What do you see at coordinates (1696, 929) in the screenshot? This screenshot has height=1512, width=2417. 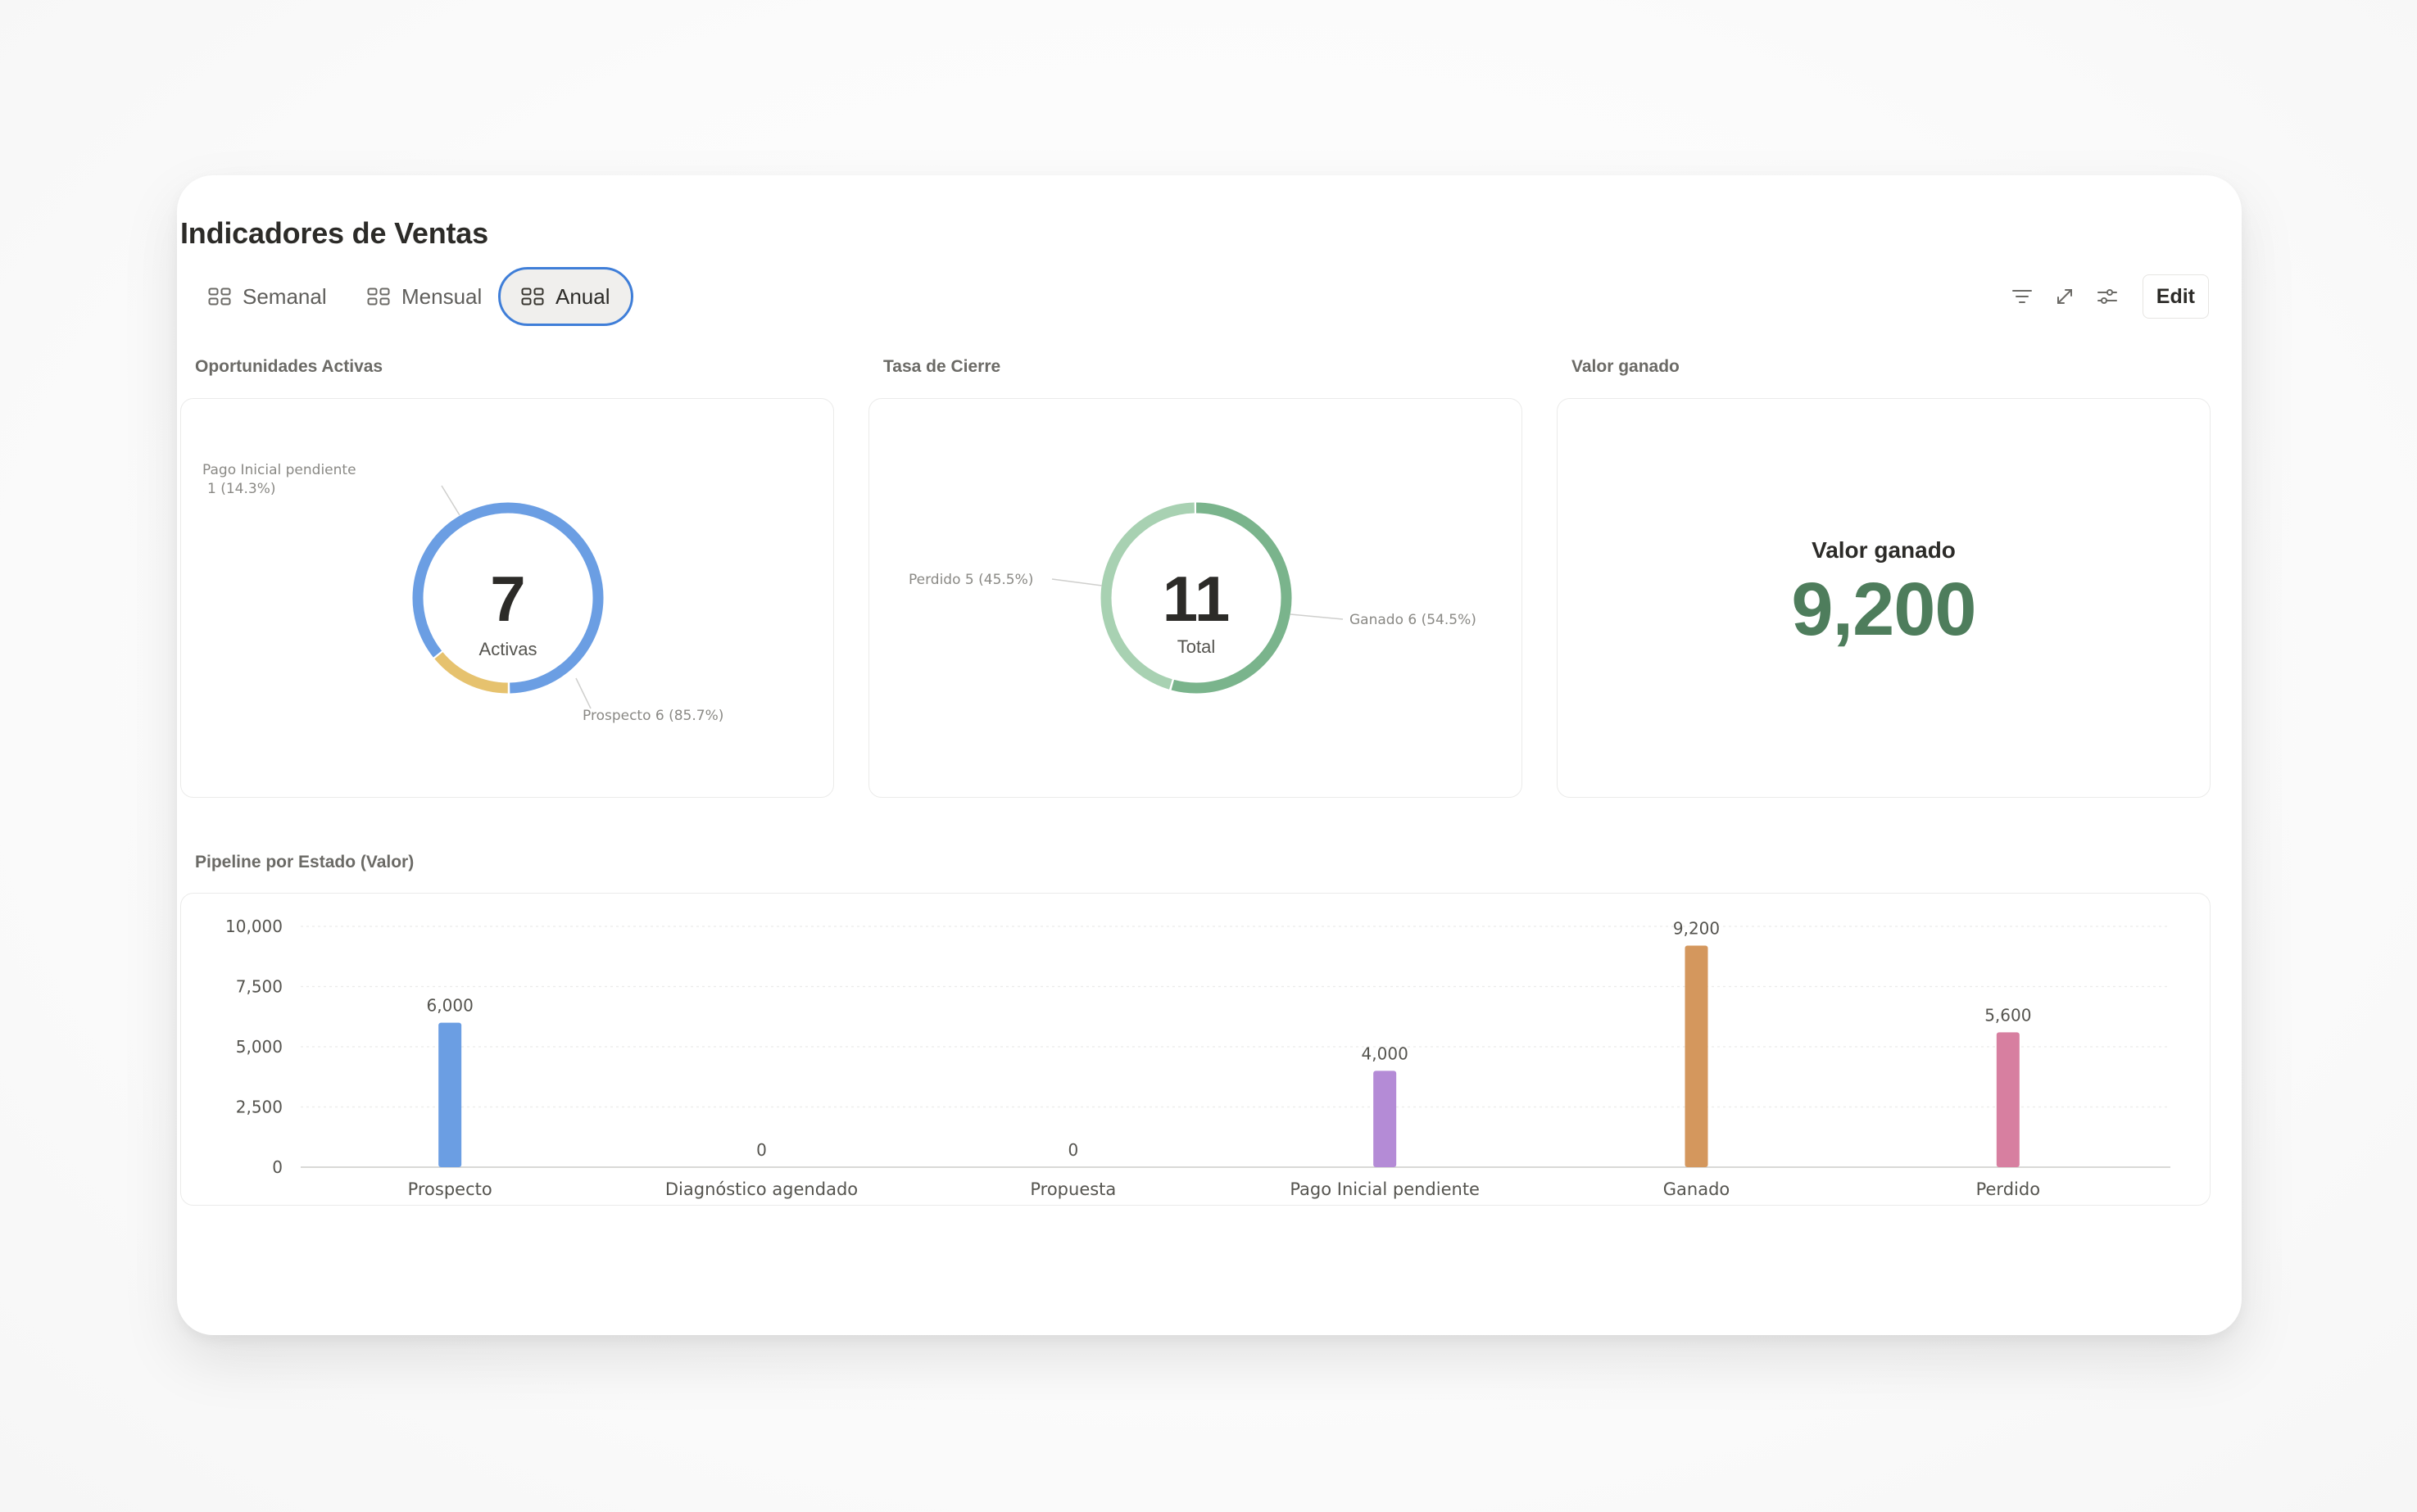 I see `bar-value-label: 9,200` at bounding box center [1696, 929].